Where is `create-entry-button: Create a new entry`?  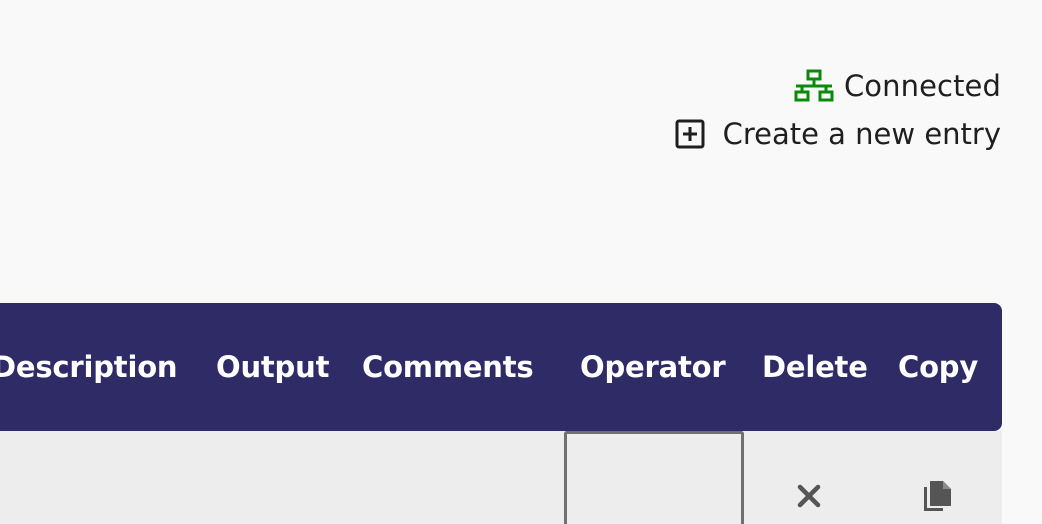
create-entry-button: Create a new entry is located at coordinates (838, 134).